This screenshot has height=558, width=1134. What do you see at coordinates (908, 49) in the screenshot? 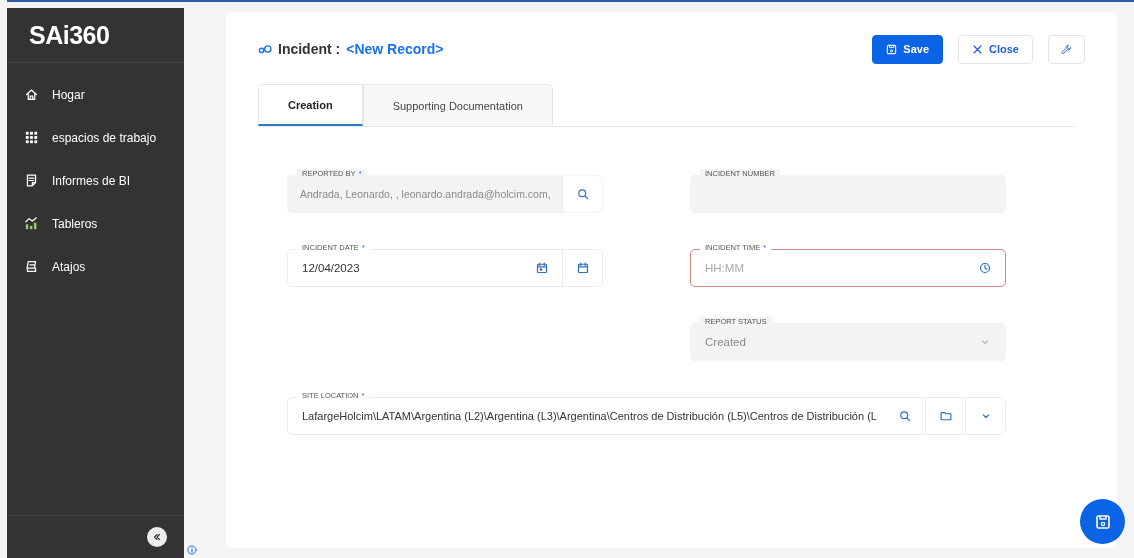
I see `save-button: Save` at bounding box center [908, 49].